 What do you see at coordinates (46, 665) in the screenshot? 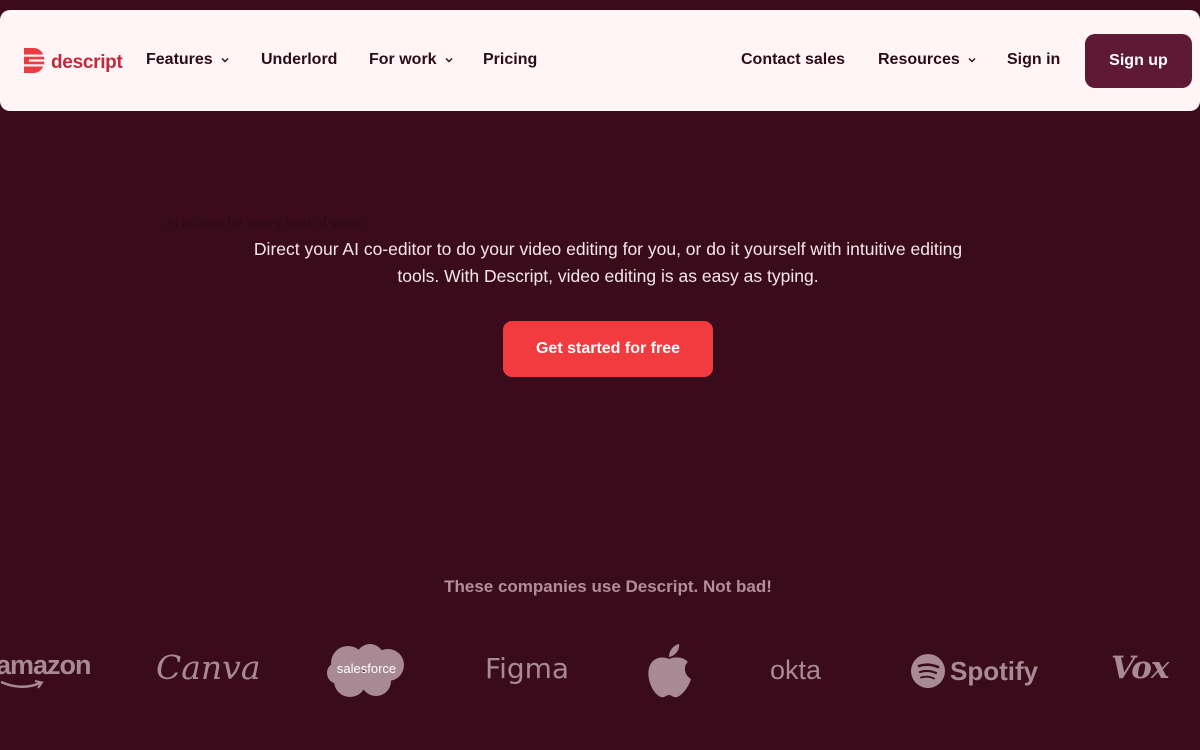
I see `amazon-logo-text: amazon` at bounding box center [46, 665].